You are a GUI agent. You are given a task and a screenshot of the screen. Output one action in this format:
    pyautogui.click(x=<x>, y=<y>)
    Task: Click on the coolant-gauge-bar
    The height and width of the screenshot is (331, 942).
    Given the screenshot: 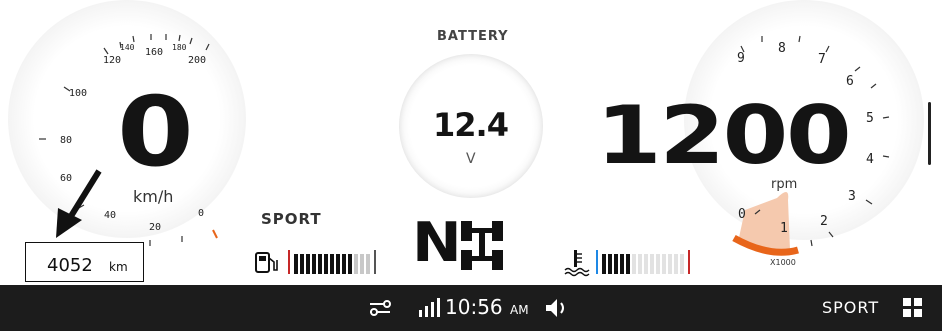 What is the action you would take?
    pyautogui.click(x=644, y=263)
    